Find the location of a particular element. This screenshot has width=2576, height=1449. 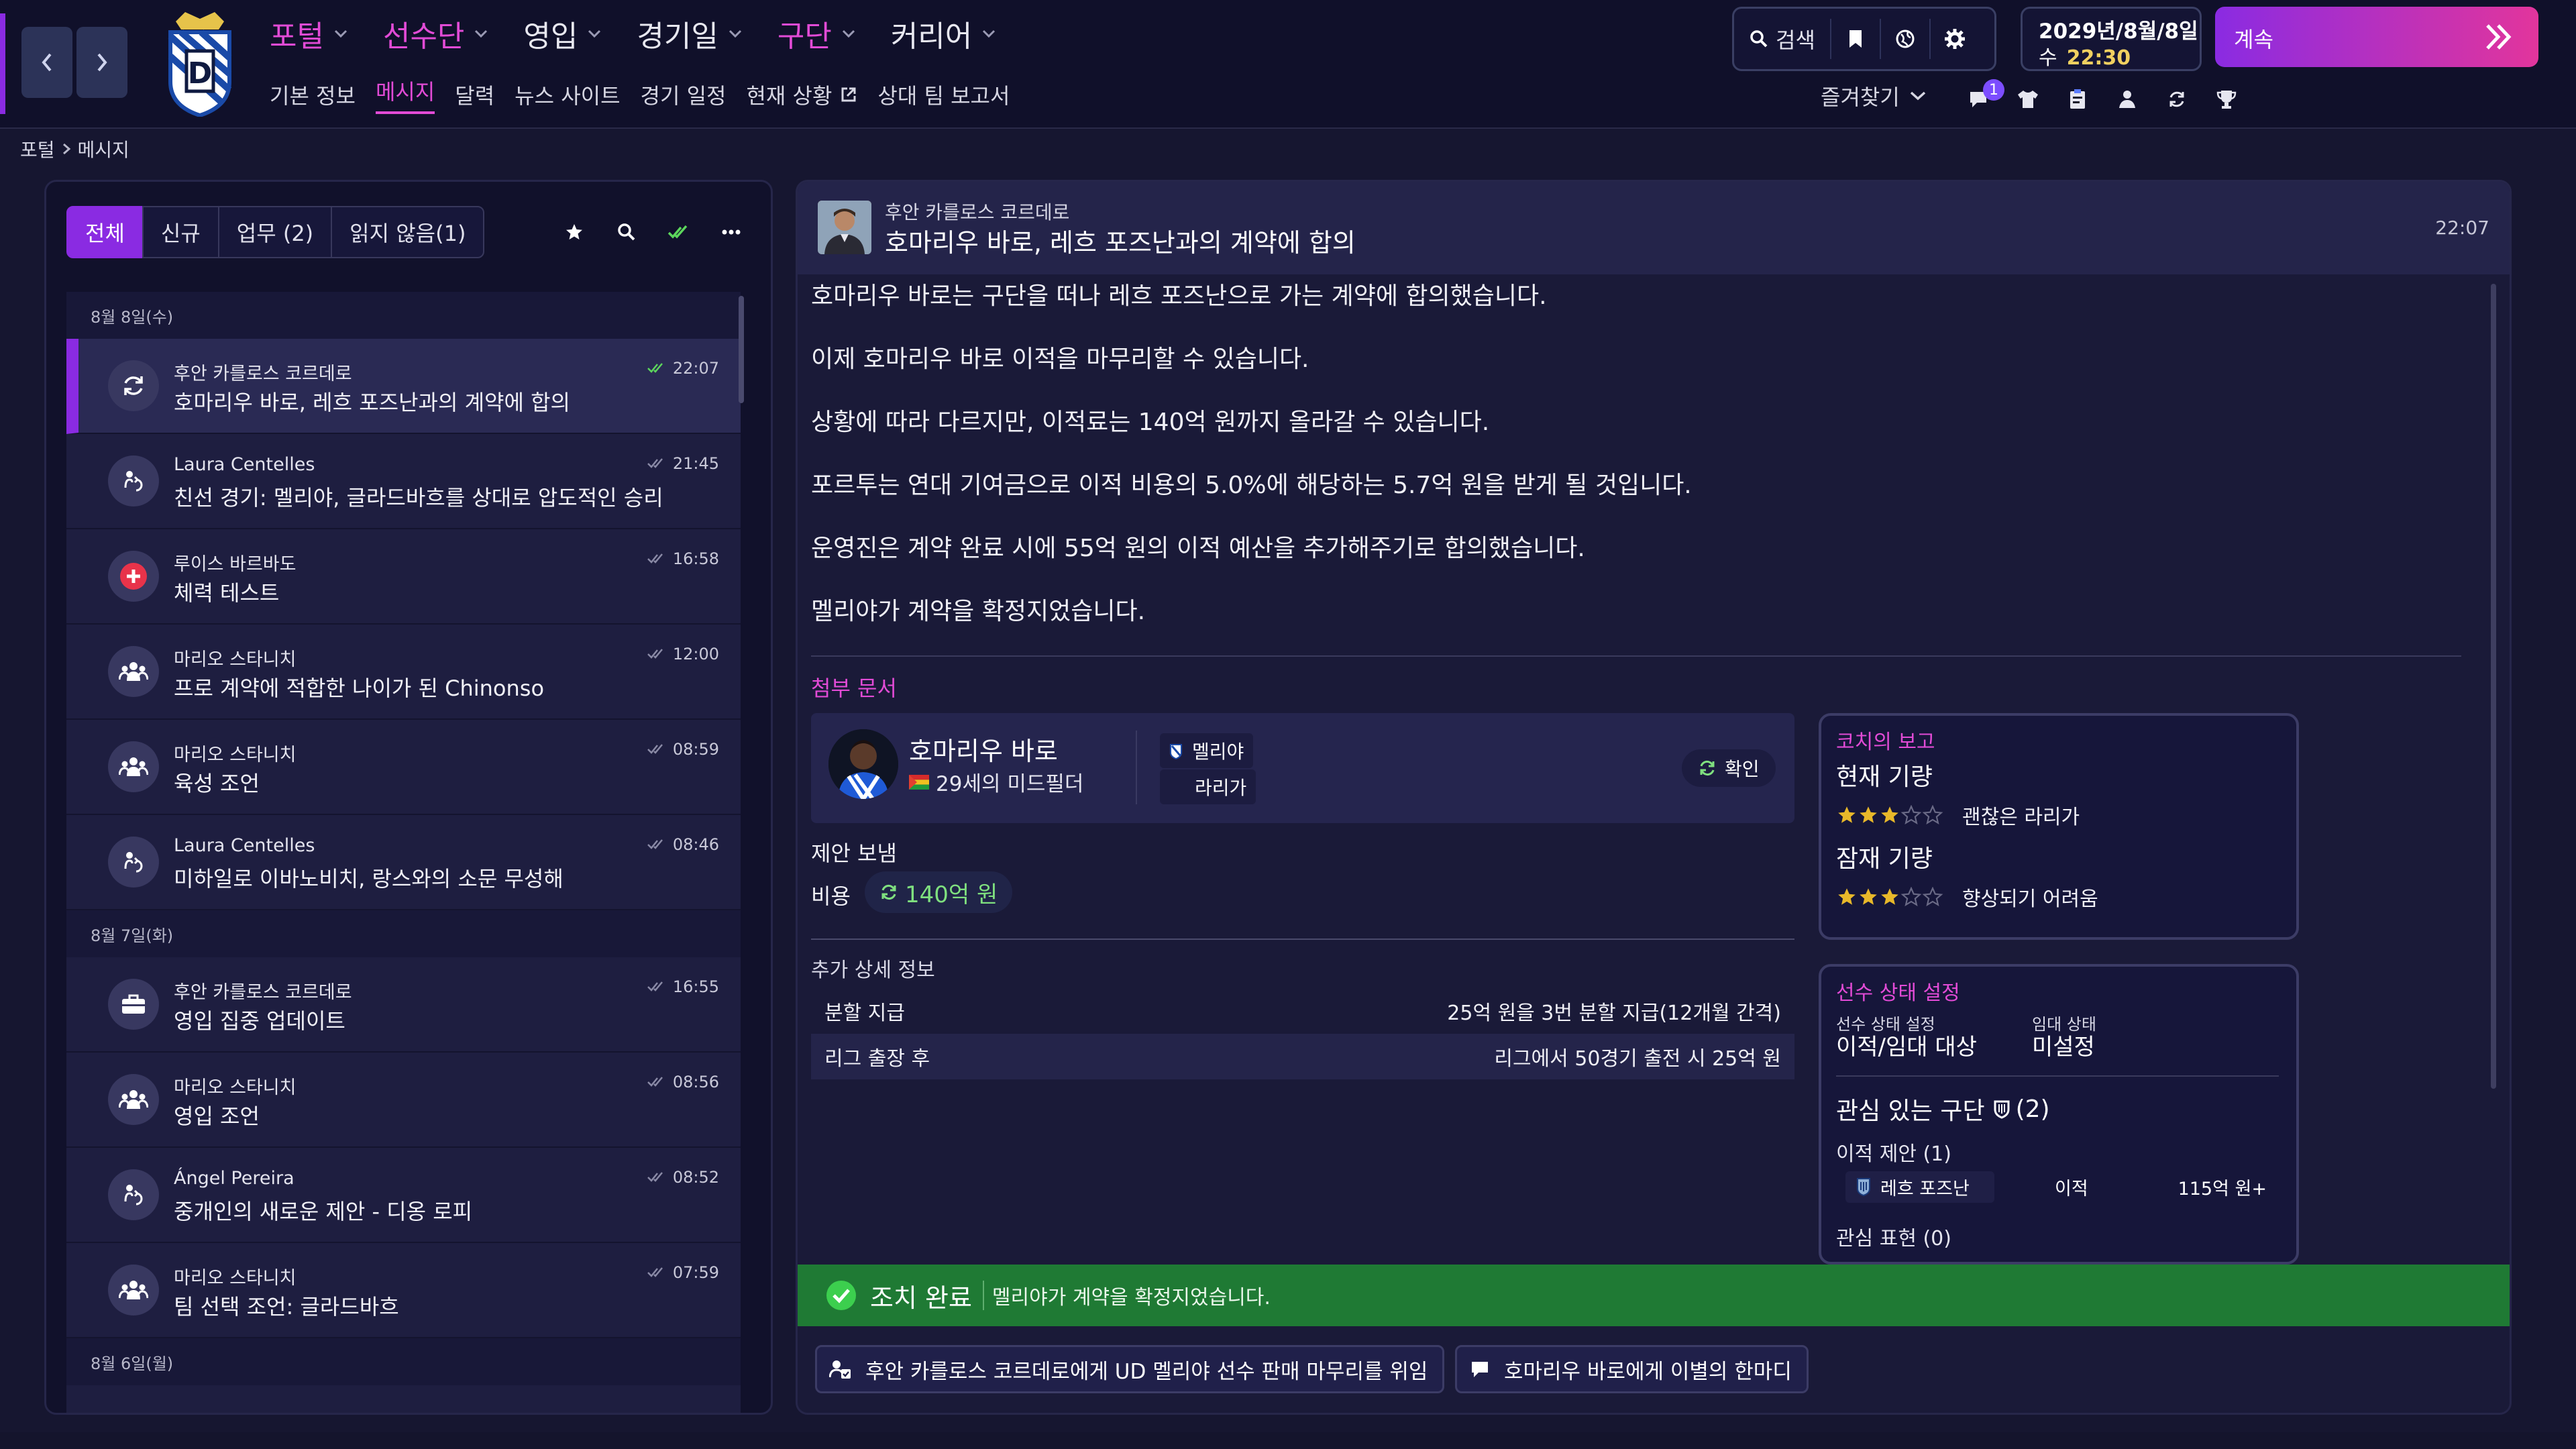

farewell-button: 호마리우 바로에게 이별의 한마디 is located at coordinates (1632, 1369).